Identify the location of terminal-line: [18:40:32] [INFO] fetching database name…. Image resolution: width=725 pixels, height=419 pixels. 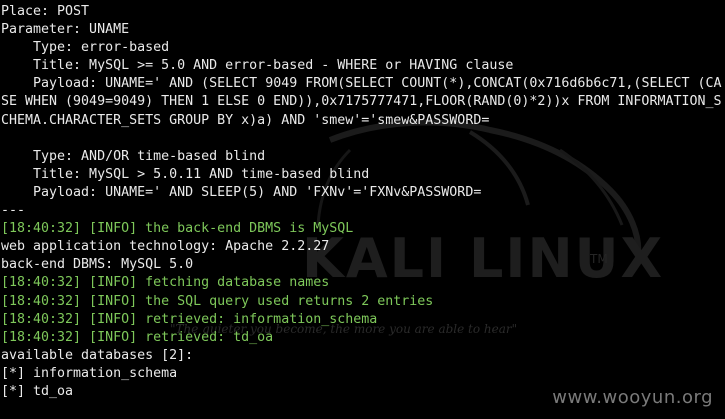
(165, 283).